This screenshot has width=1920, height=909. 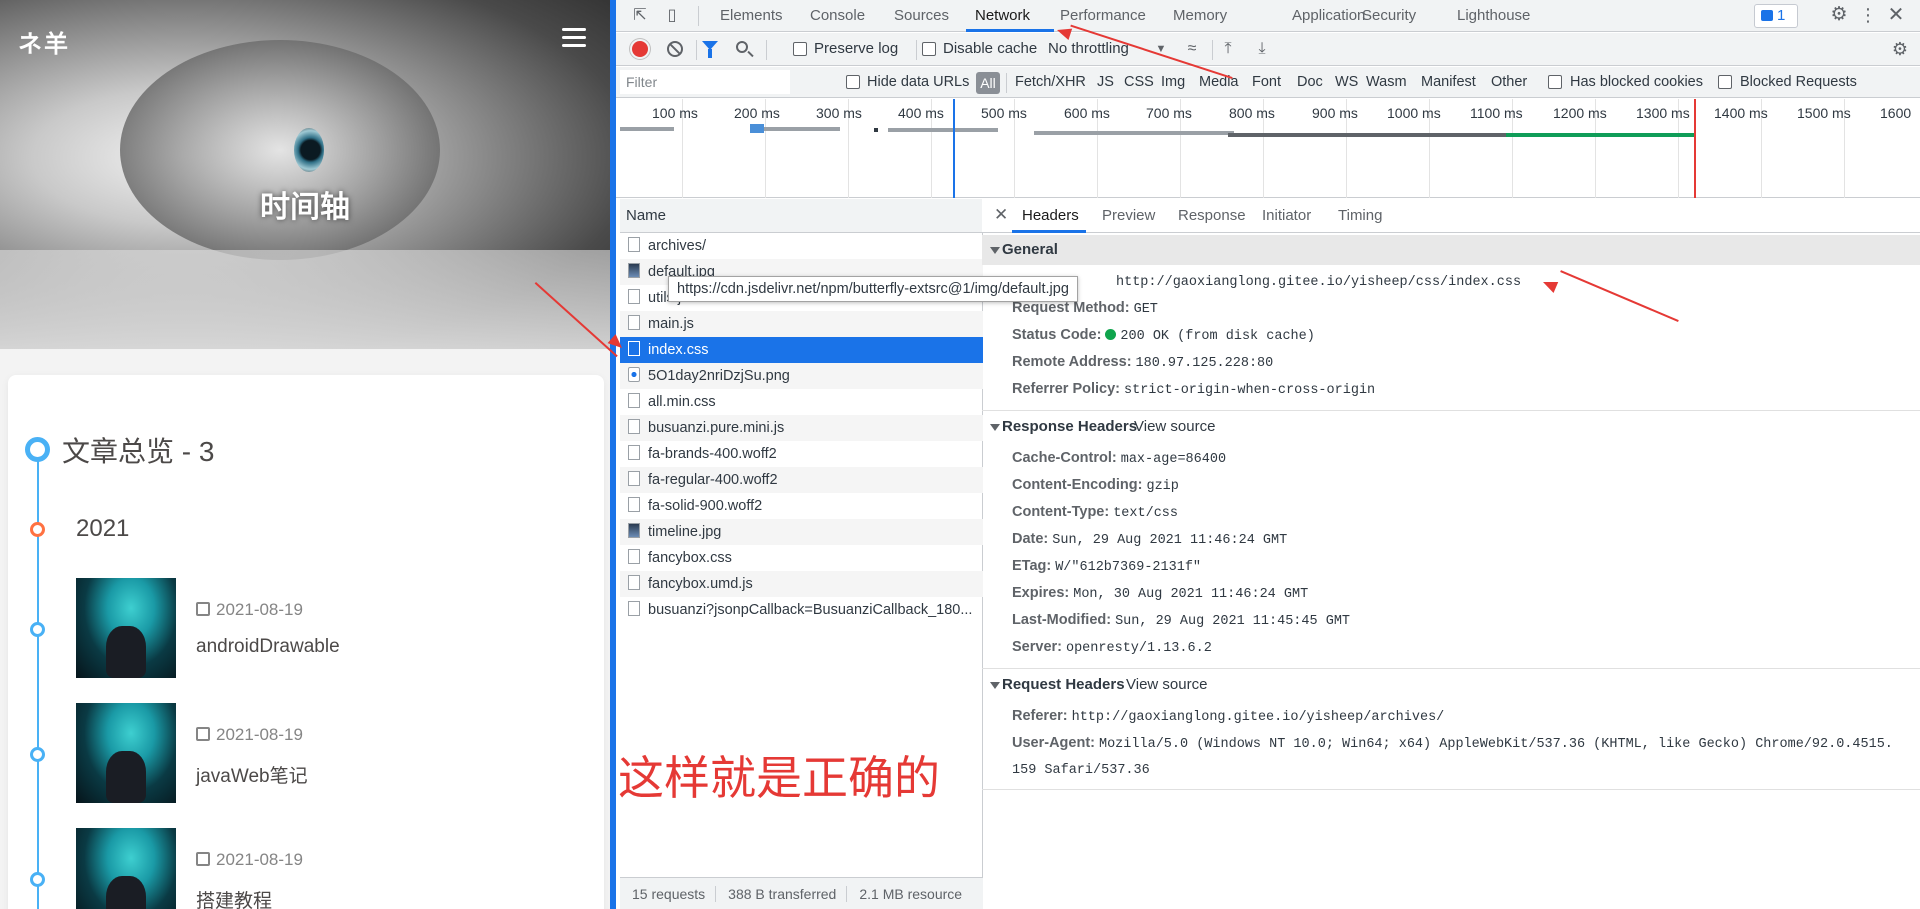 What do you see at coordinates (1001, 215) in the screenshot?
I see `close-details-icon: ✕` at bounding box center [1001, 215].